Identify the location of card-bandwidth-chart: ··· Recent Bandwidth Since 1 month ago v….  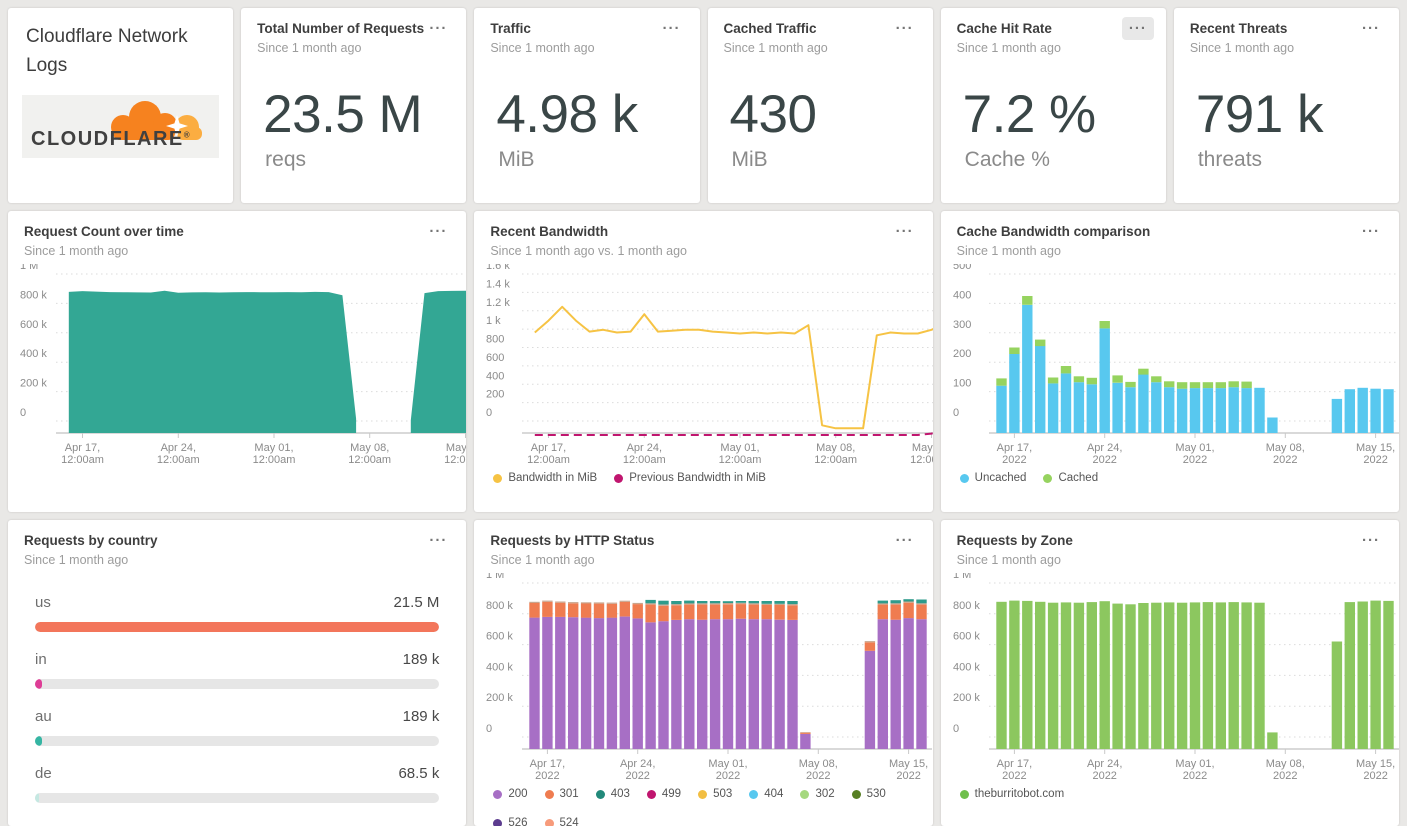
(703, 361).